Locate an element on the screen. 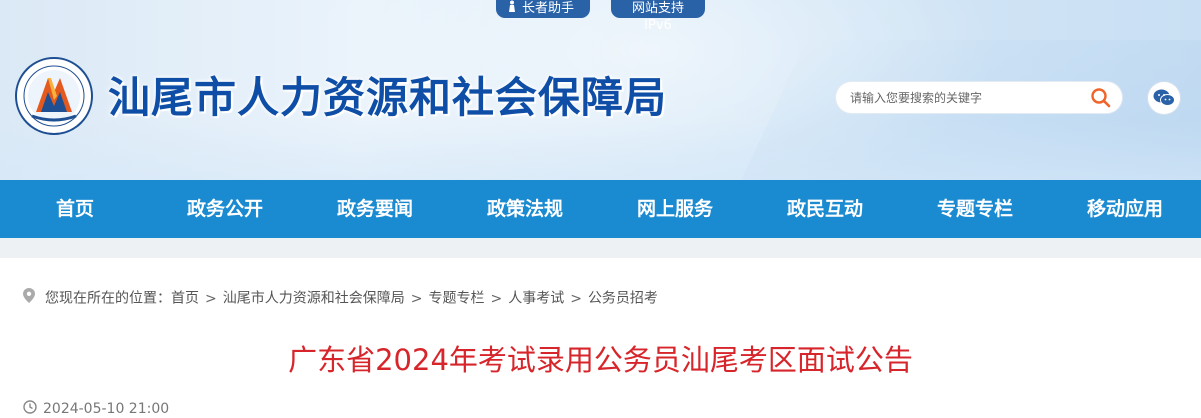 The height and width of the screenshot is (418, 1201). header-decoration is located at coordinates (600, 150).